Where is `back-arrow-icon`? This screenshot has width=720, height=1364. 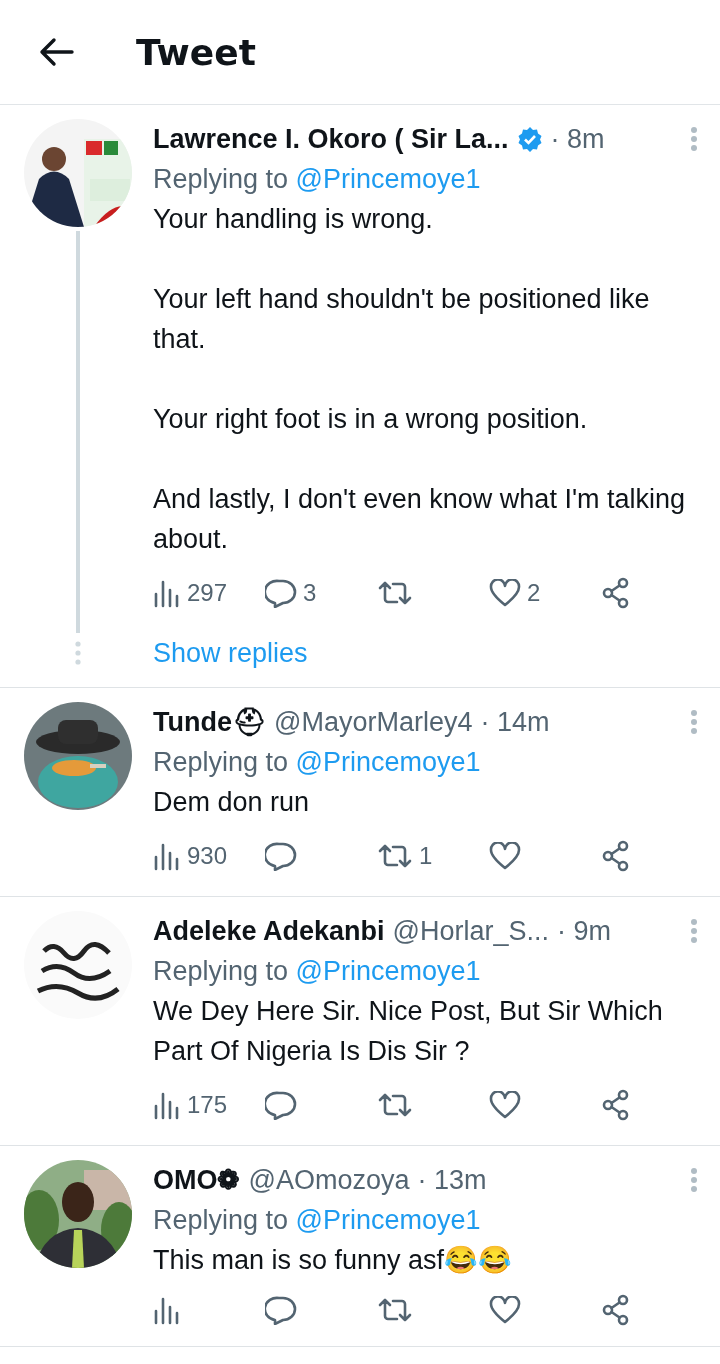 back-arrow-icon is located at coordinates (56, 52).